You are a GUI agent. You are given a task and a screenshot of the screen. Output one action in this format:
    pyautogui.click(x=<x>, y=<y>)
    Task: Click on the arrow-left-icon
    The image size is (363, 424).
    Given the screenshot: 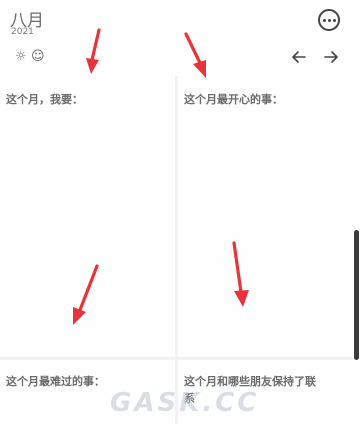 What is the action you would take?
    pyautogui.click(x=299, y=57)
    